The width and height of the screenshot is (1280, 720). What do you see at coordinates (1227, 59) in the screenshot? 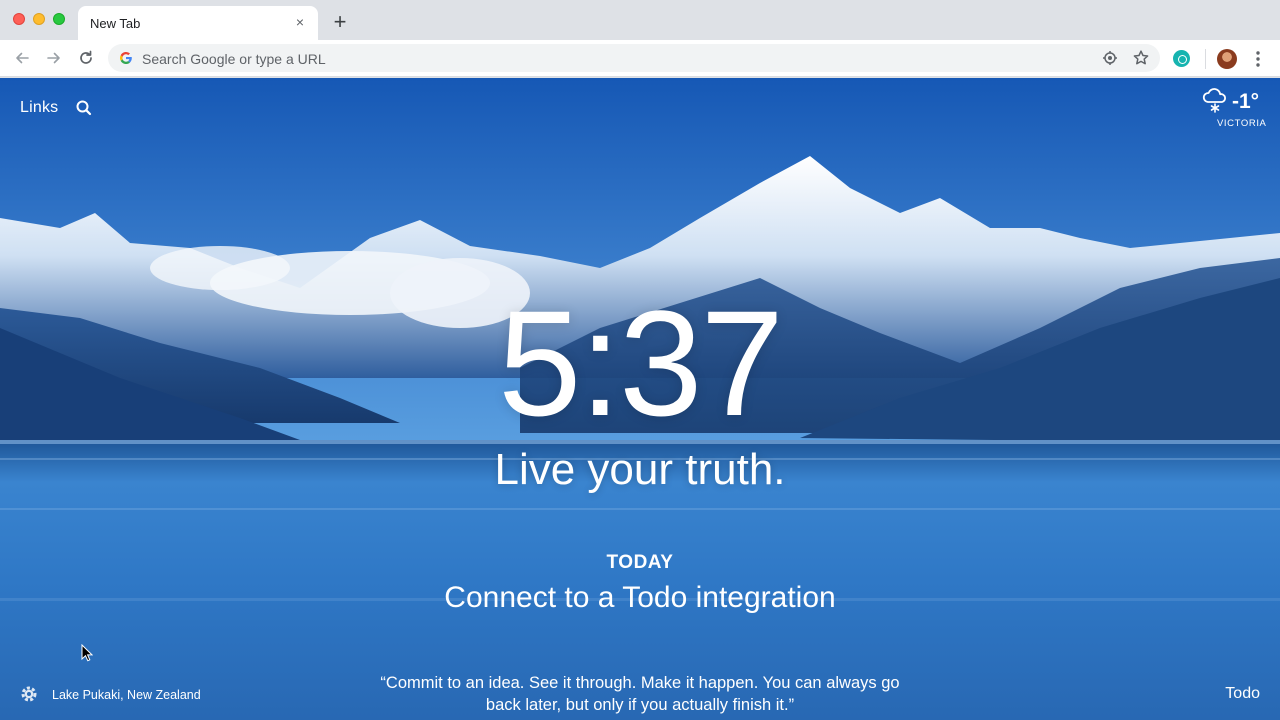
I see `avatar` at bounding box center [1227, 59].